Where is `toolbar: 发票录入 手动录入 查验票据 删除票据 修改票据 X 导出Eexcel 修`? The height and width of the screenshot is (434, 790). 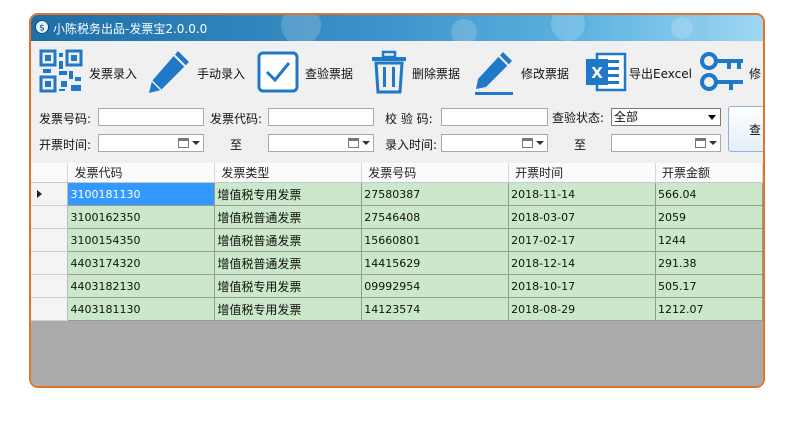
toolbar: 发票录入 手动录入 查验票据 删除票据 修改票据 X 导出Eexcel 修 is located at coordinates (397, 72).